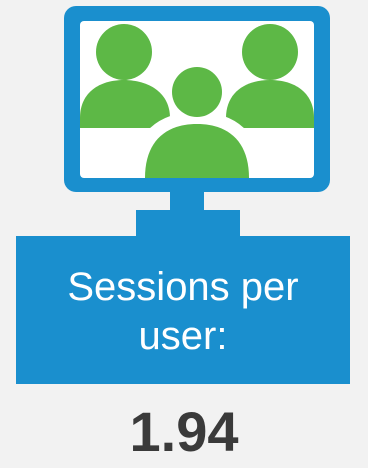 The image size is (368, 468). Describe the element at coordinates (183, 336) in the screenshot. I see `metric-label-line2: user:` at that location.